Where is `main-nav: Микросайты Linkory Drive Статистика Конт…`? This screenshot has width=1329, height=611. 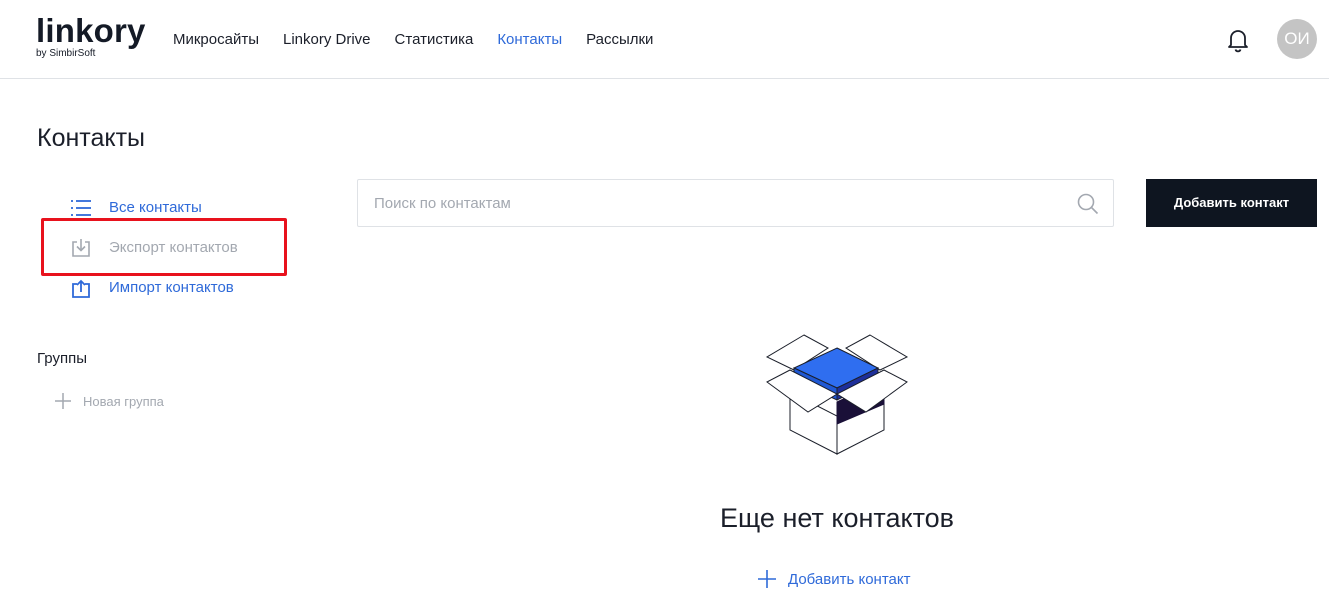 main-nav: Микросайты Linkory Drive Статистика Конт… is located at coordinates (413, 40).